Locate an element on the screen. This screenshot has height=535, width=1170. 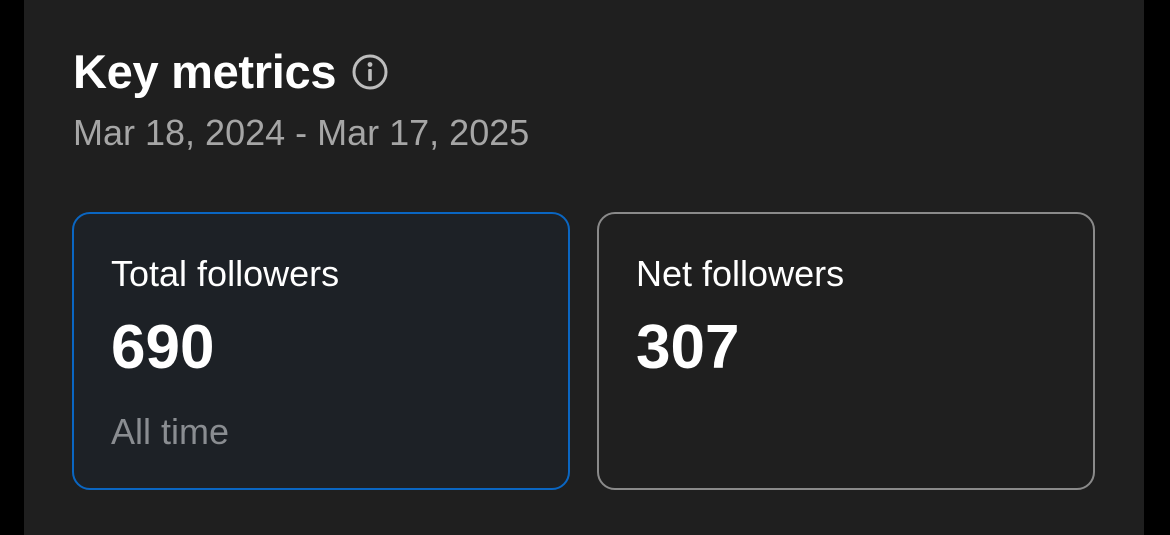
card-value: 307 is located at coordinates (688, 347).